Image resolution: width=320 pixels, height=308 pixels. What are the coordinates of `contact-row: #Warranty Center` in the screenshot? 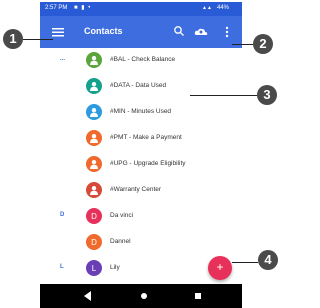 It's located at (141, 190).